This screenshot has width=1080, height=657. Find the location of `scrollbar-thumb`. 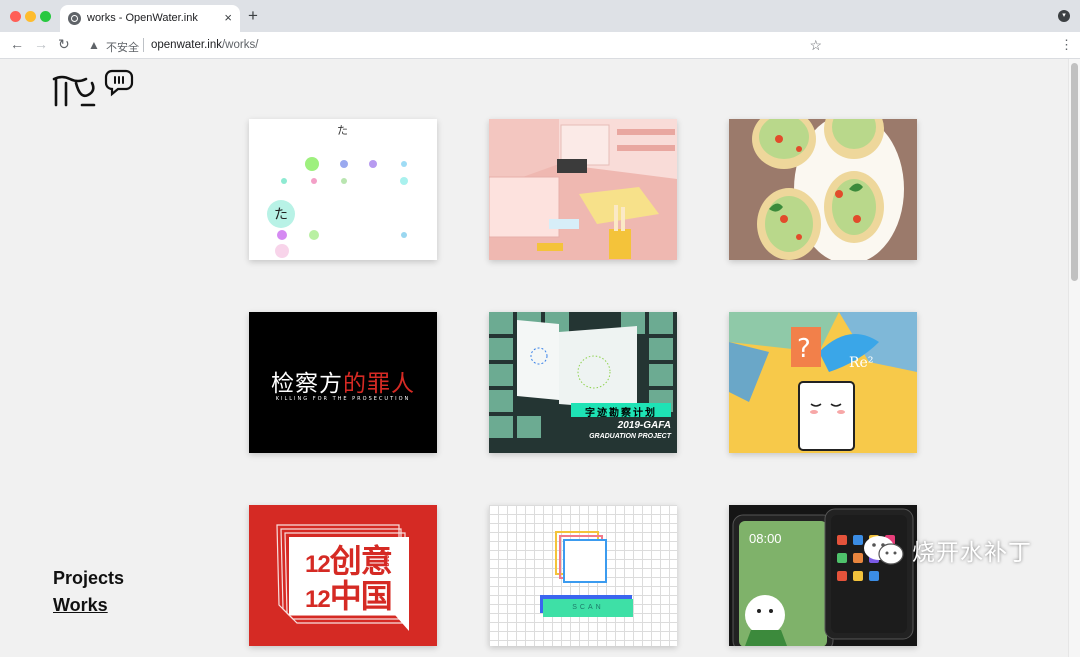

scrollbar-thumb is located at coordinates (1074, 172).